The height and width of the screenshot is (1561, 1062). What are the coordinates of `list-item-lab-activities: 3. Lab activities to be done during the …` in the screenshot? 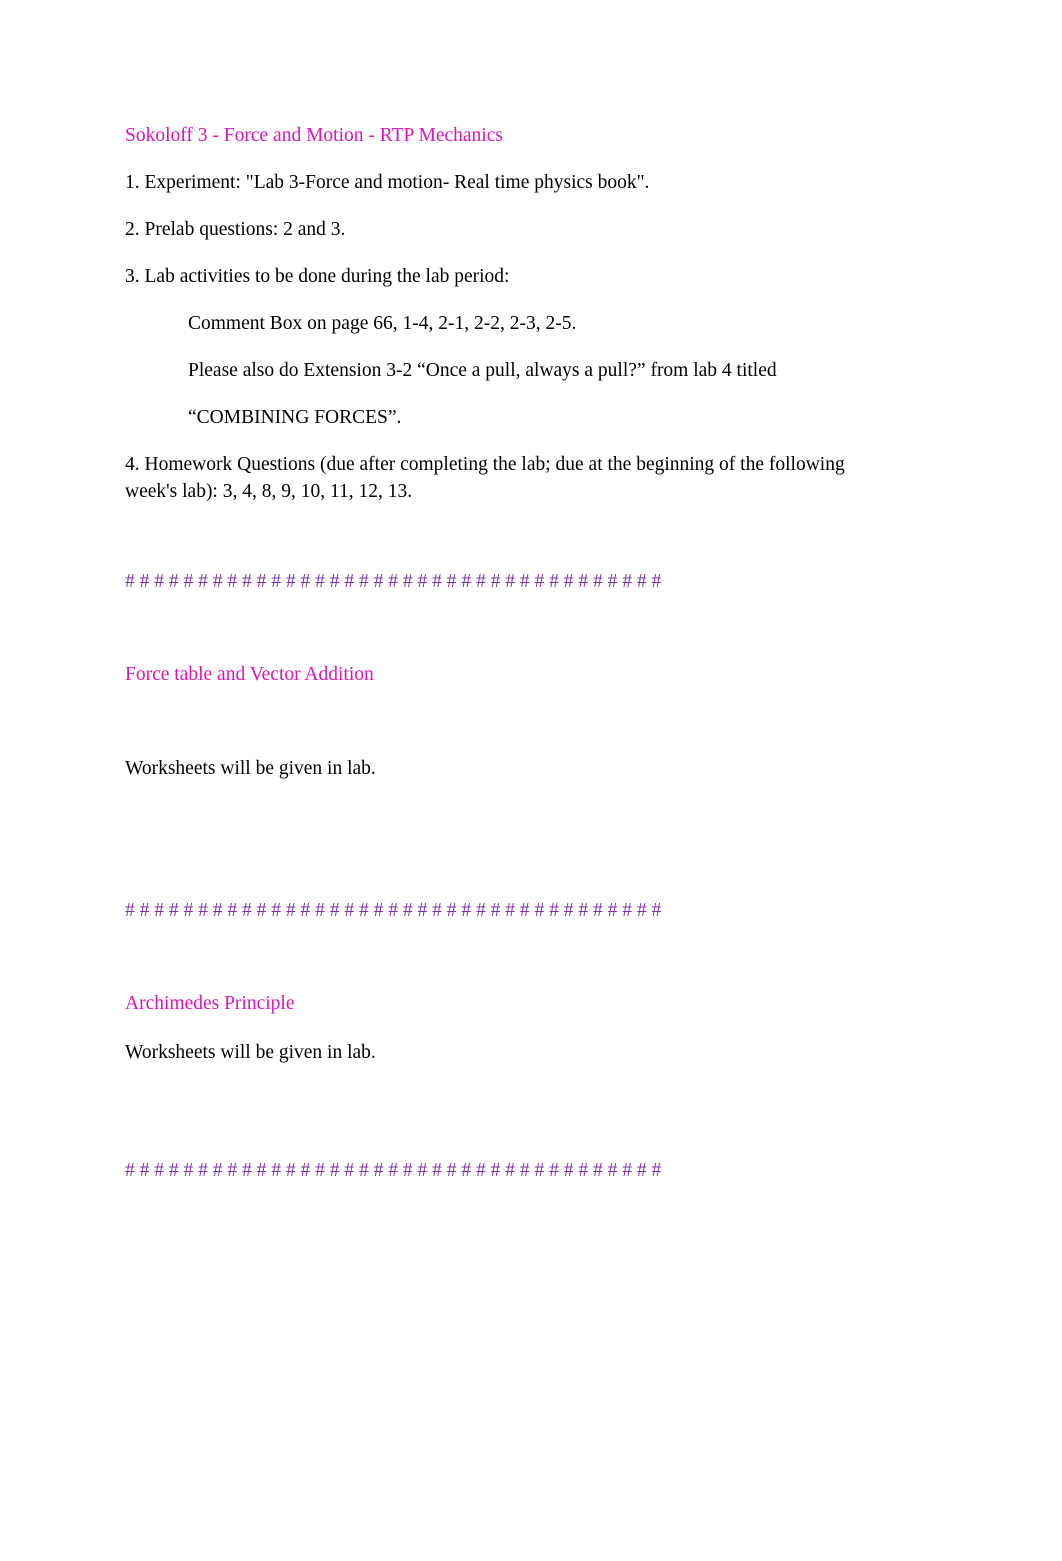 It's located at (317, 276).